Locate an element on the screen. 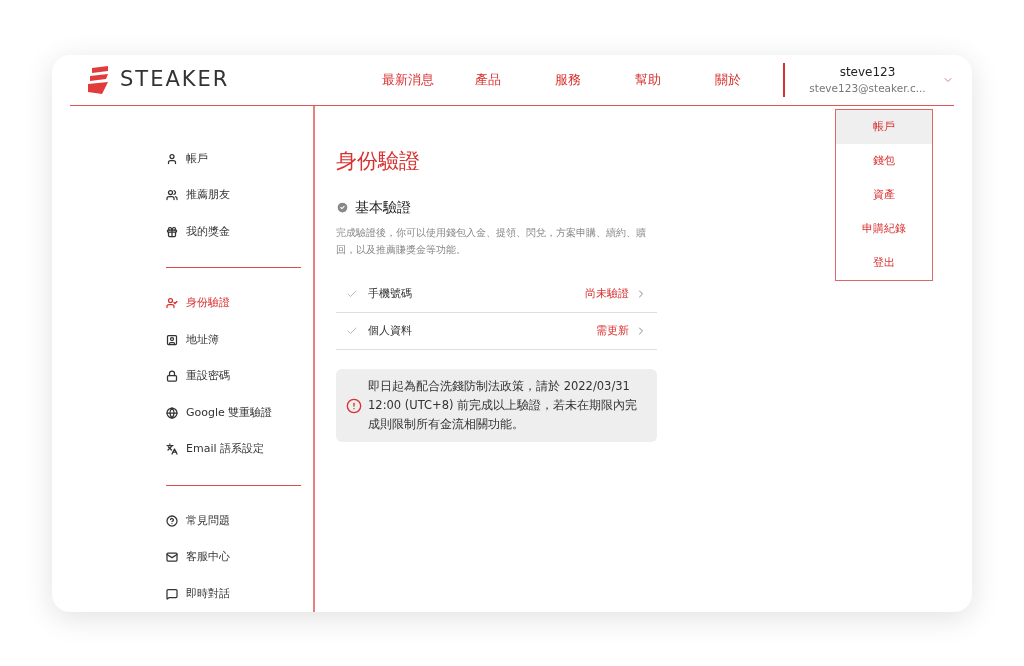  page-title: 身份驗證 is located at coordinates (378, 161).